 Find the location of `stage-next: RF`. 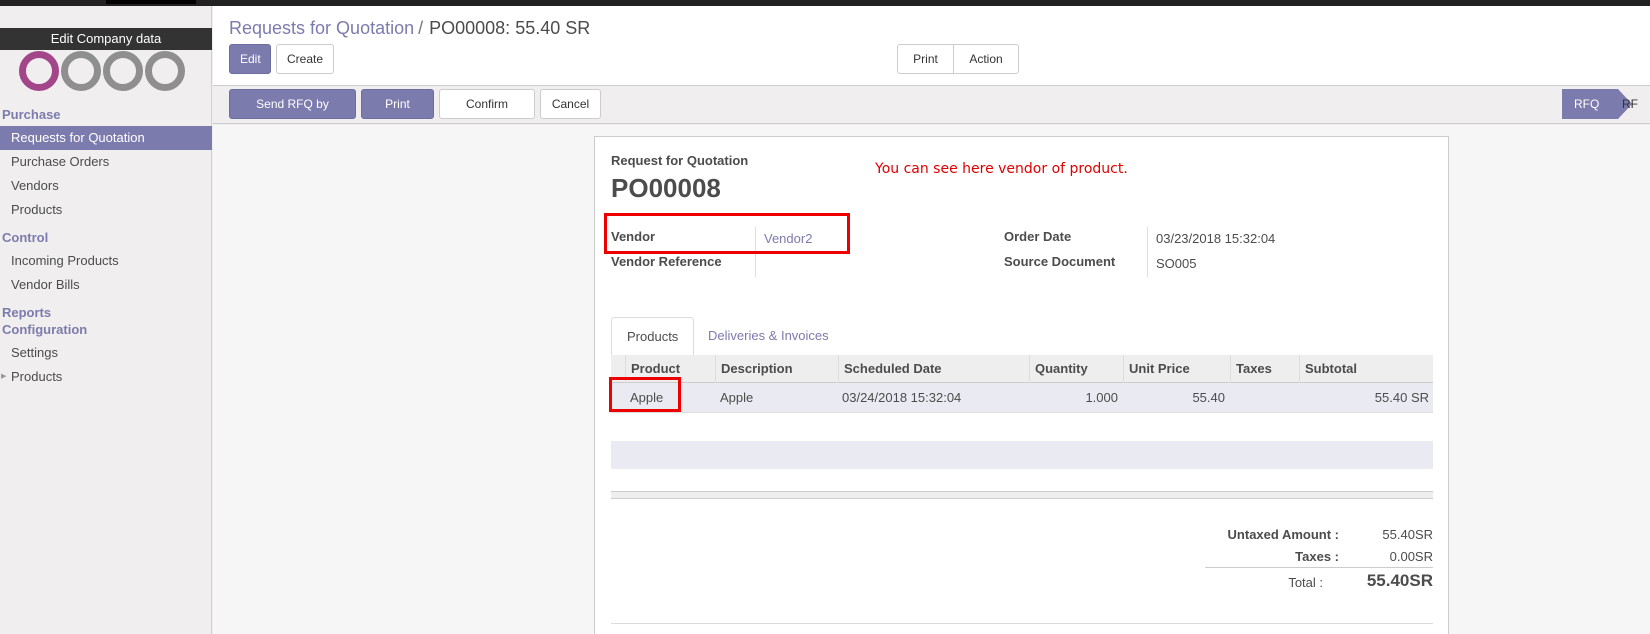

stage-next: RF is located at coordinates (1636, 104).